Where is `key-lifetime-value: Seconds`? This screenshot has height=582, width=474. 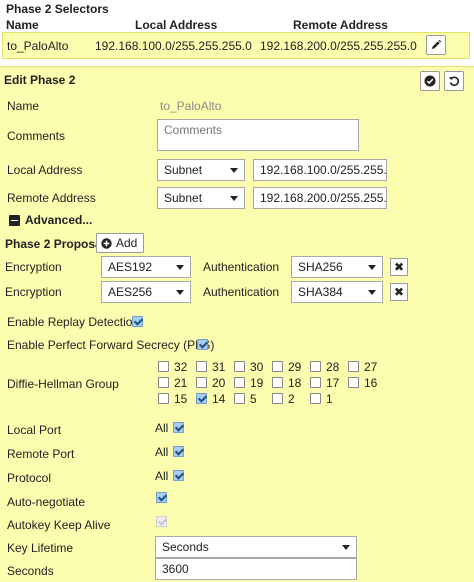 key-lifetime-value: Seconds is located at coordinates (185, 547).